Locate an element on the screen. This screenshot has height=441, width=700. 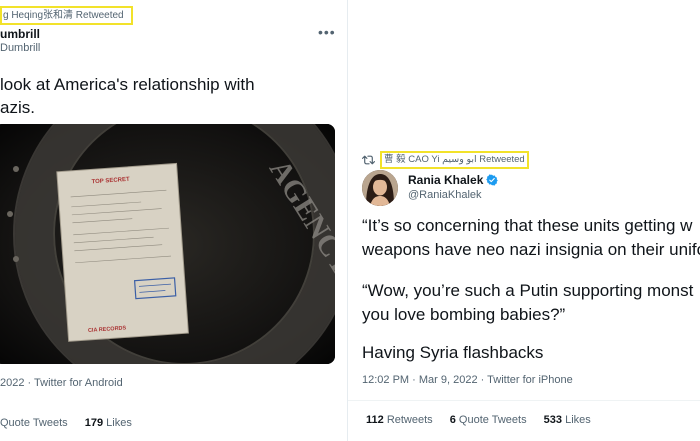
author-handle: @RaniaKhalek is located at coordinates (445, 195).